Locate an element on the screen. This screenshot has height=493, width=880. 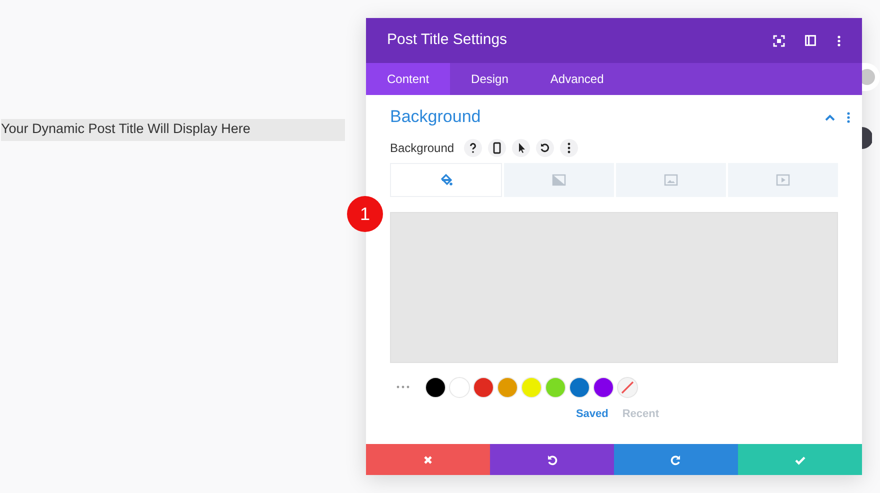
help-icon is located at coordinates (473, 148).